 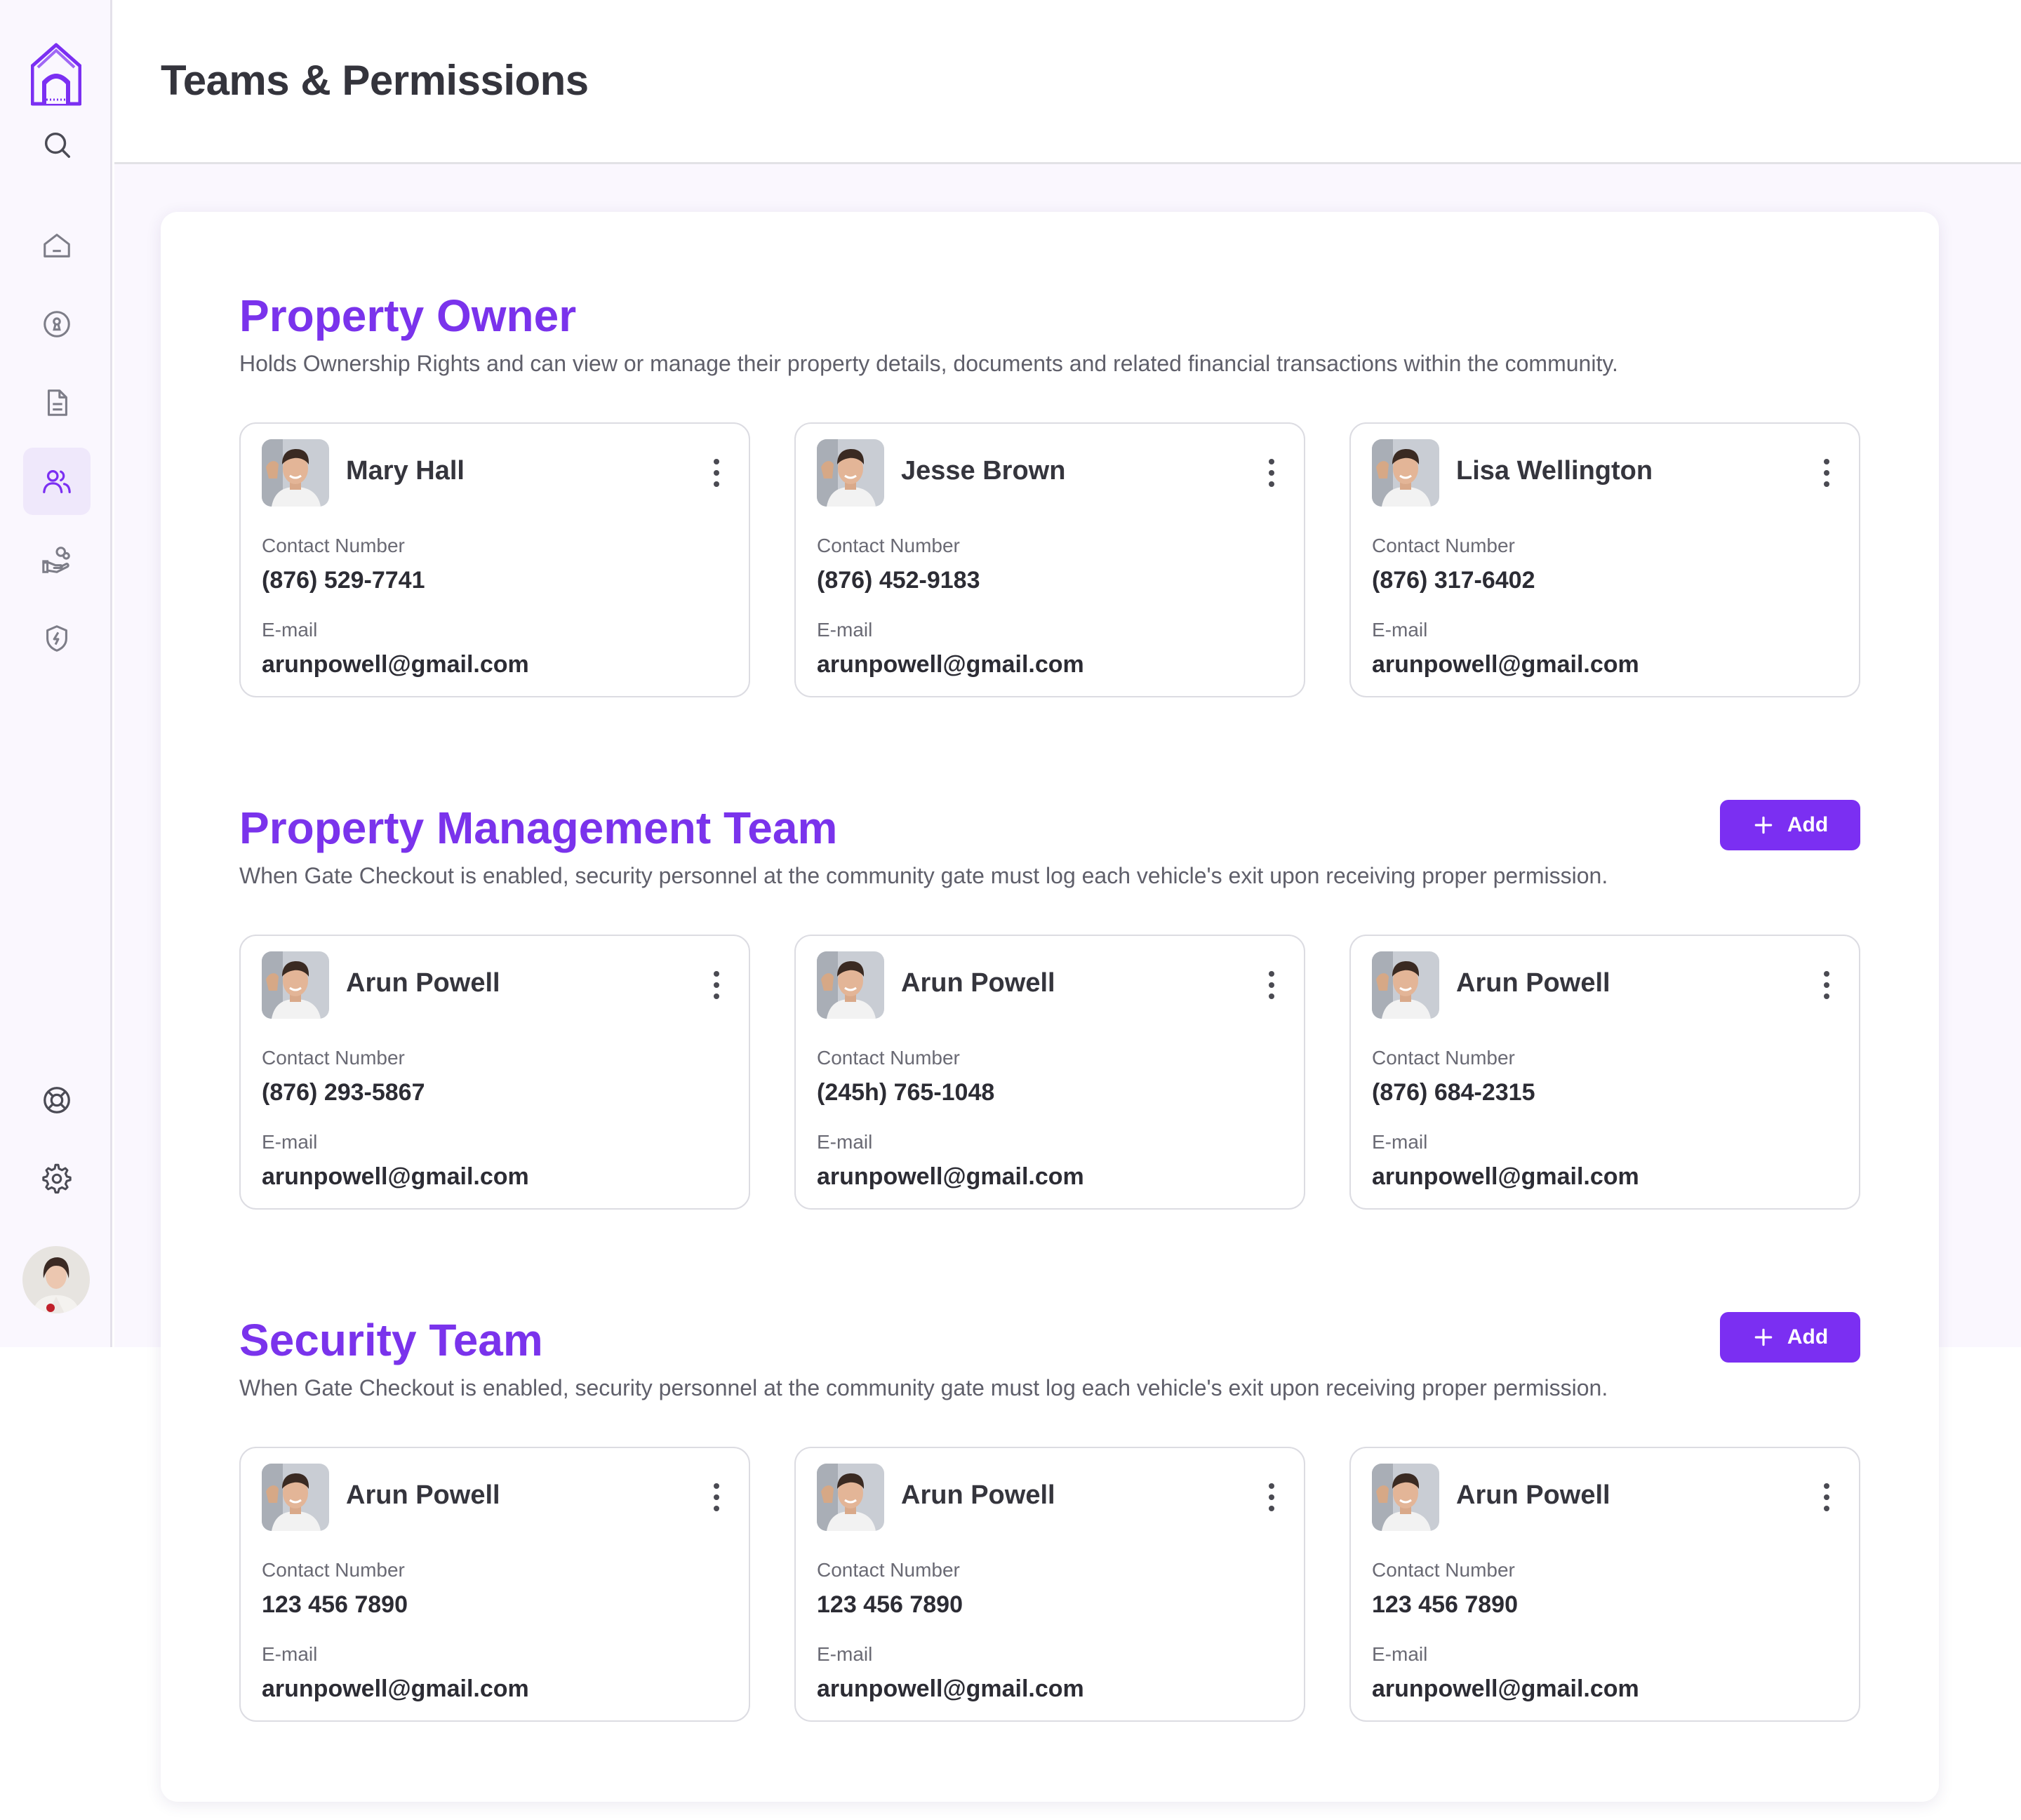 I want to click on document-icon, so click(x=57, y=402).